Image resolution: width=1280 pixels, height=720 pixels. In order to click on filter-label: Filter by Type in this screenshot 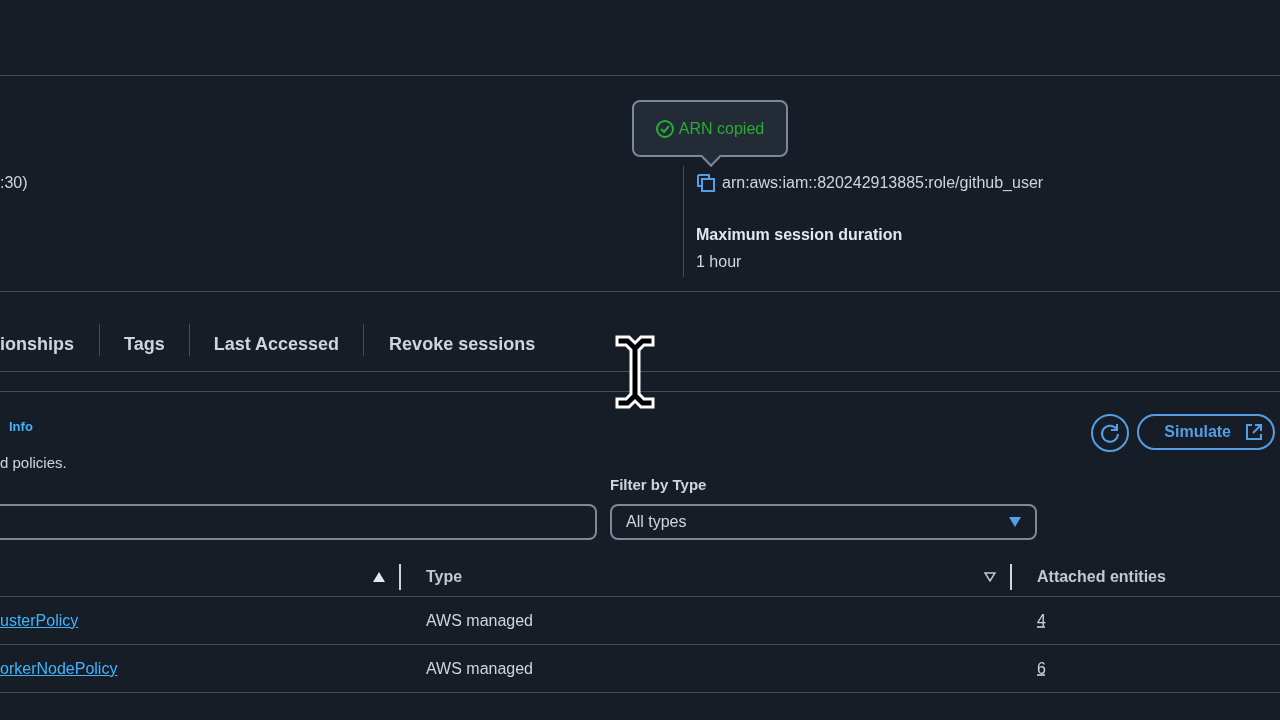, I will do `click(659, 484)`.